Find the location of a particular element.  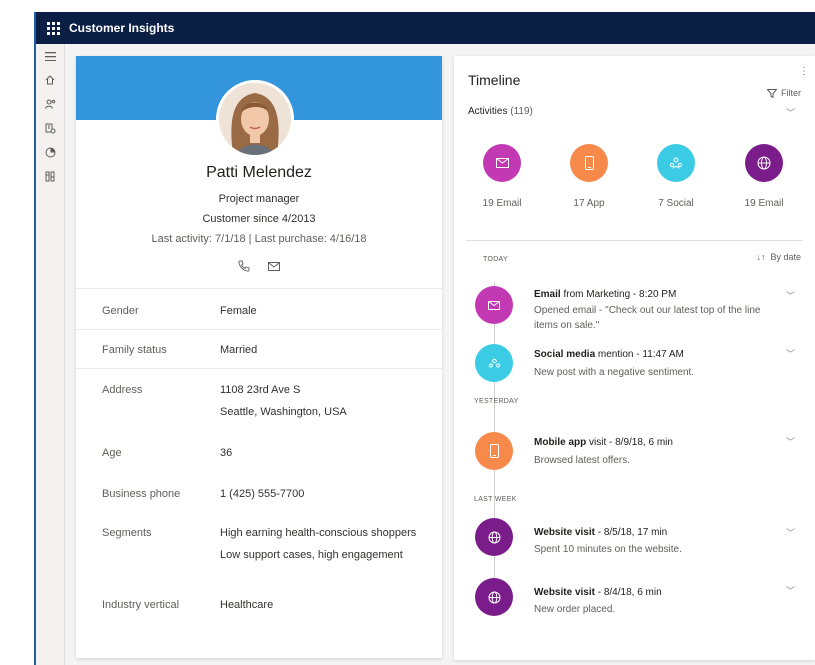

activity-summary-app: 17 App is located at coordinates (589, 176).